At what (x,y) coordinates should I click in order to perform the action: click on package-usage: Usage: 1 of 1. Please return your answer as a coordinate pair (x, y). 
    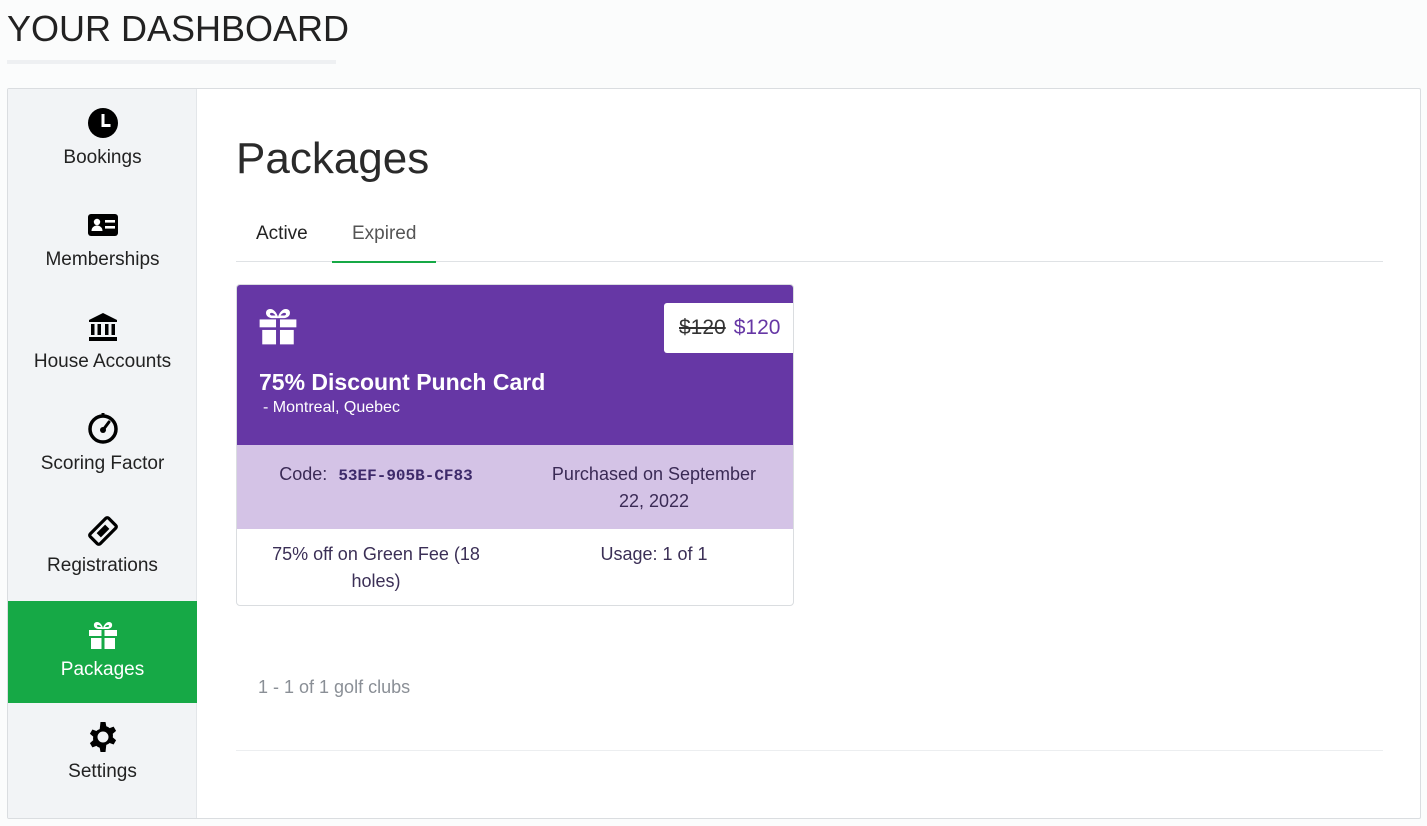
    Looking at the image, I should click on (654, 554).